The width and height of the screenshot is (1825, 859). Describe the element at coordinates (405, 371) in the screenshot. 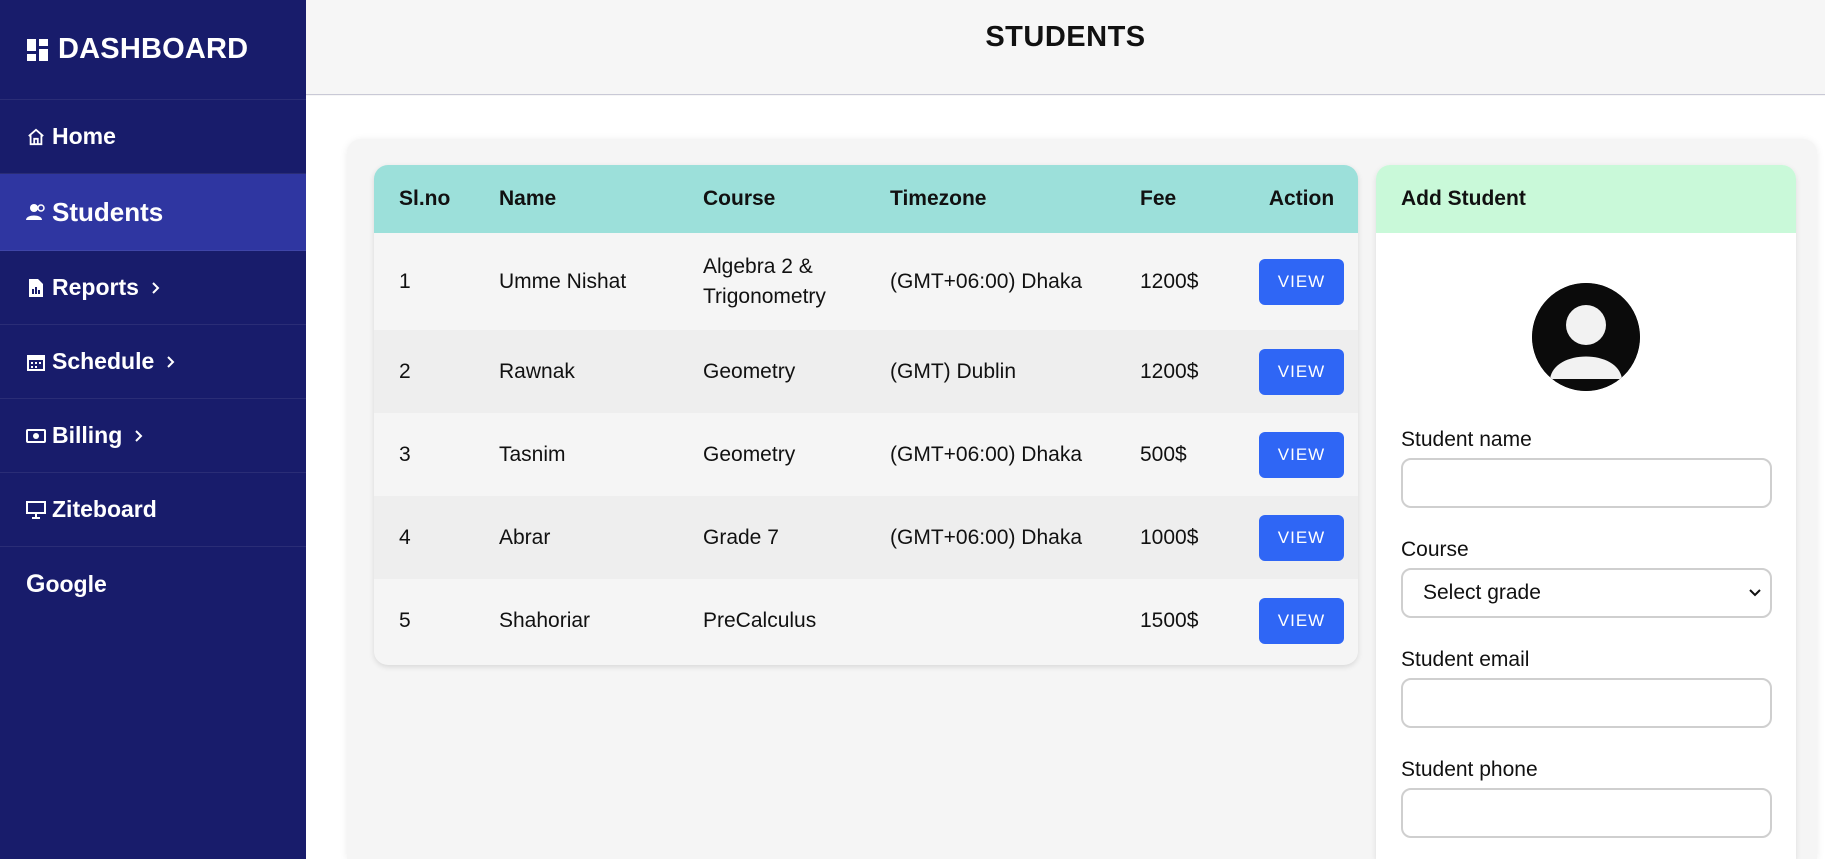

I see `cell-slno: 2` at that location.